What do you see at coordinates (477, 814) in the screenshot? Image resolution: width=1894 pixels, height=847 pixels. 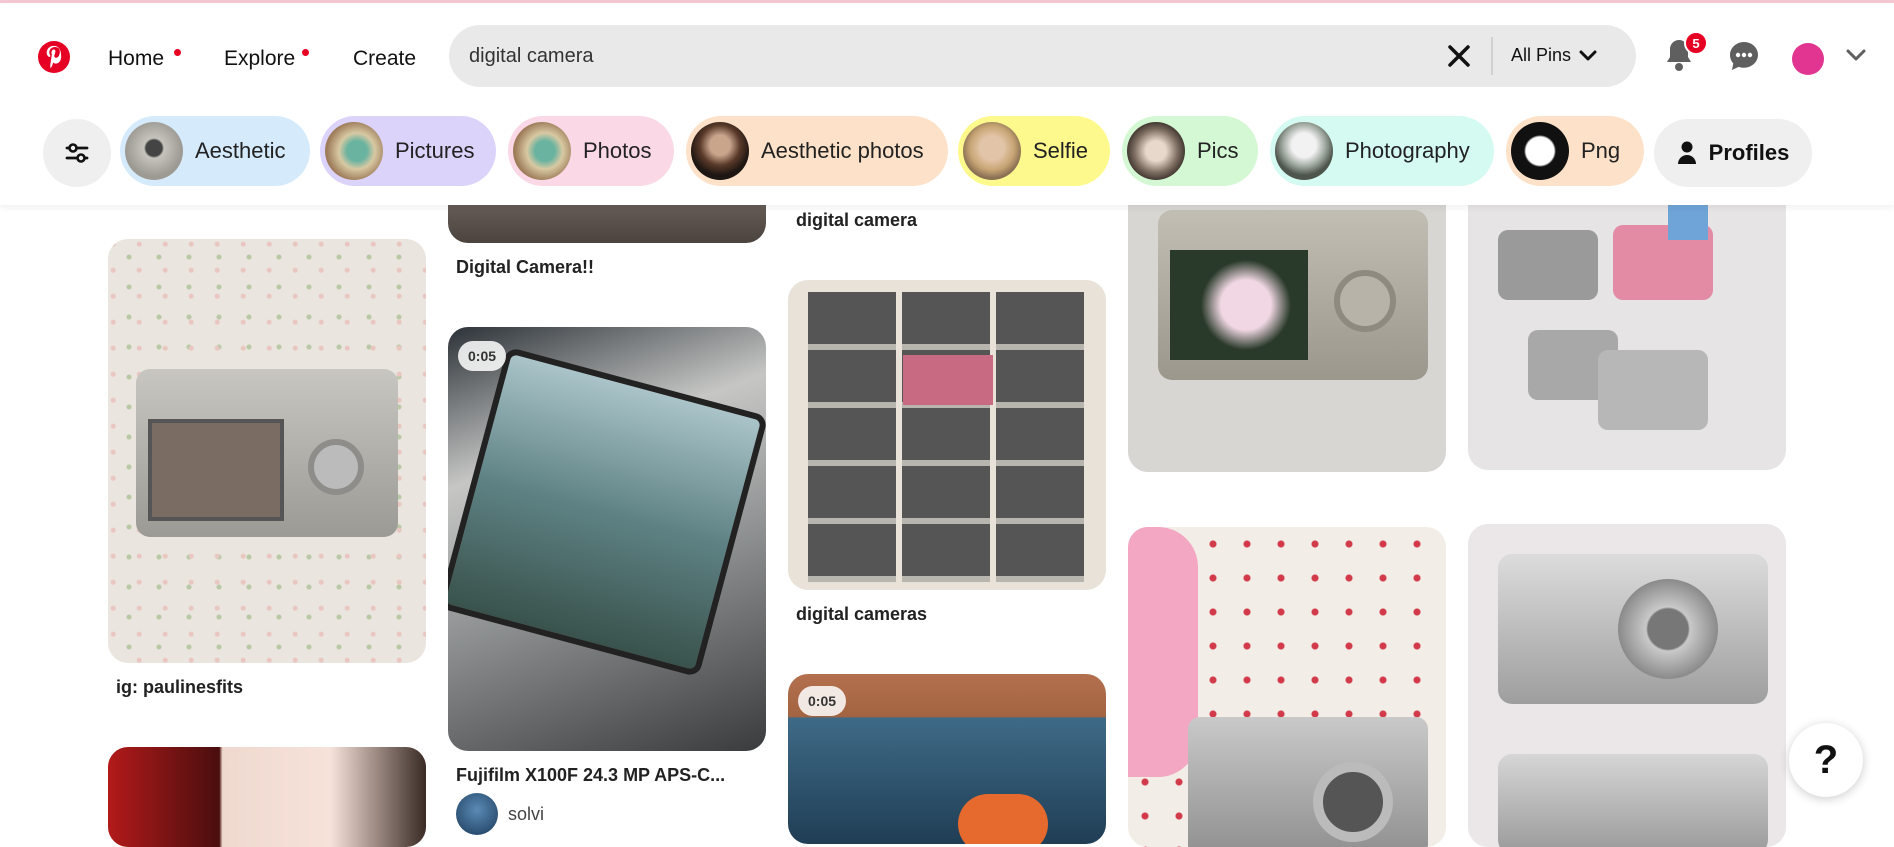 I see `pinner-avatar` at bounding box center [477, 814].